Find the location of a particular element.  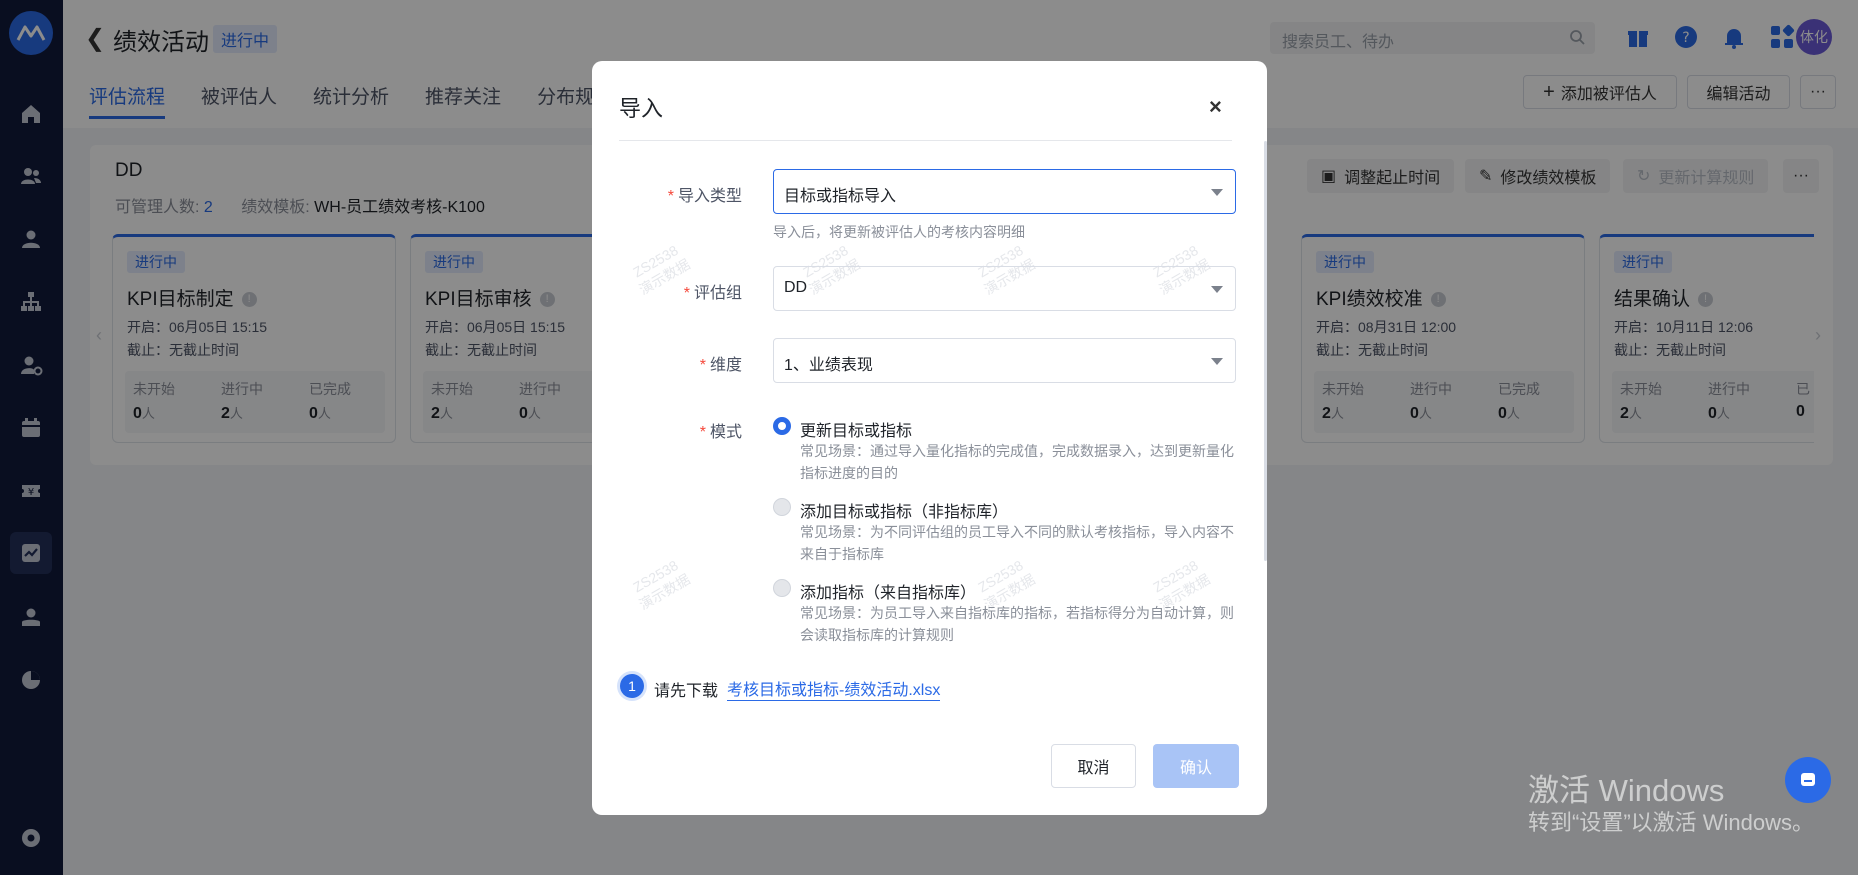

import-type-select: 目标或指标导入 is located at coordinates (1004, 191).